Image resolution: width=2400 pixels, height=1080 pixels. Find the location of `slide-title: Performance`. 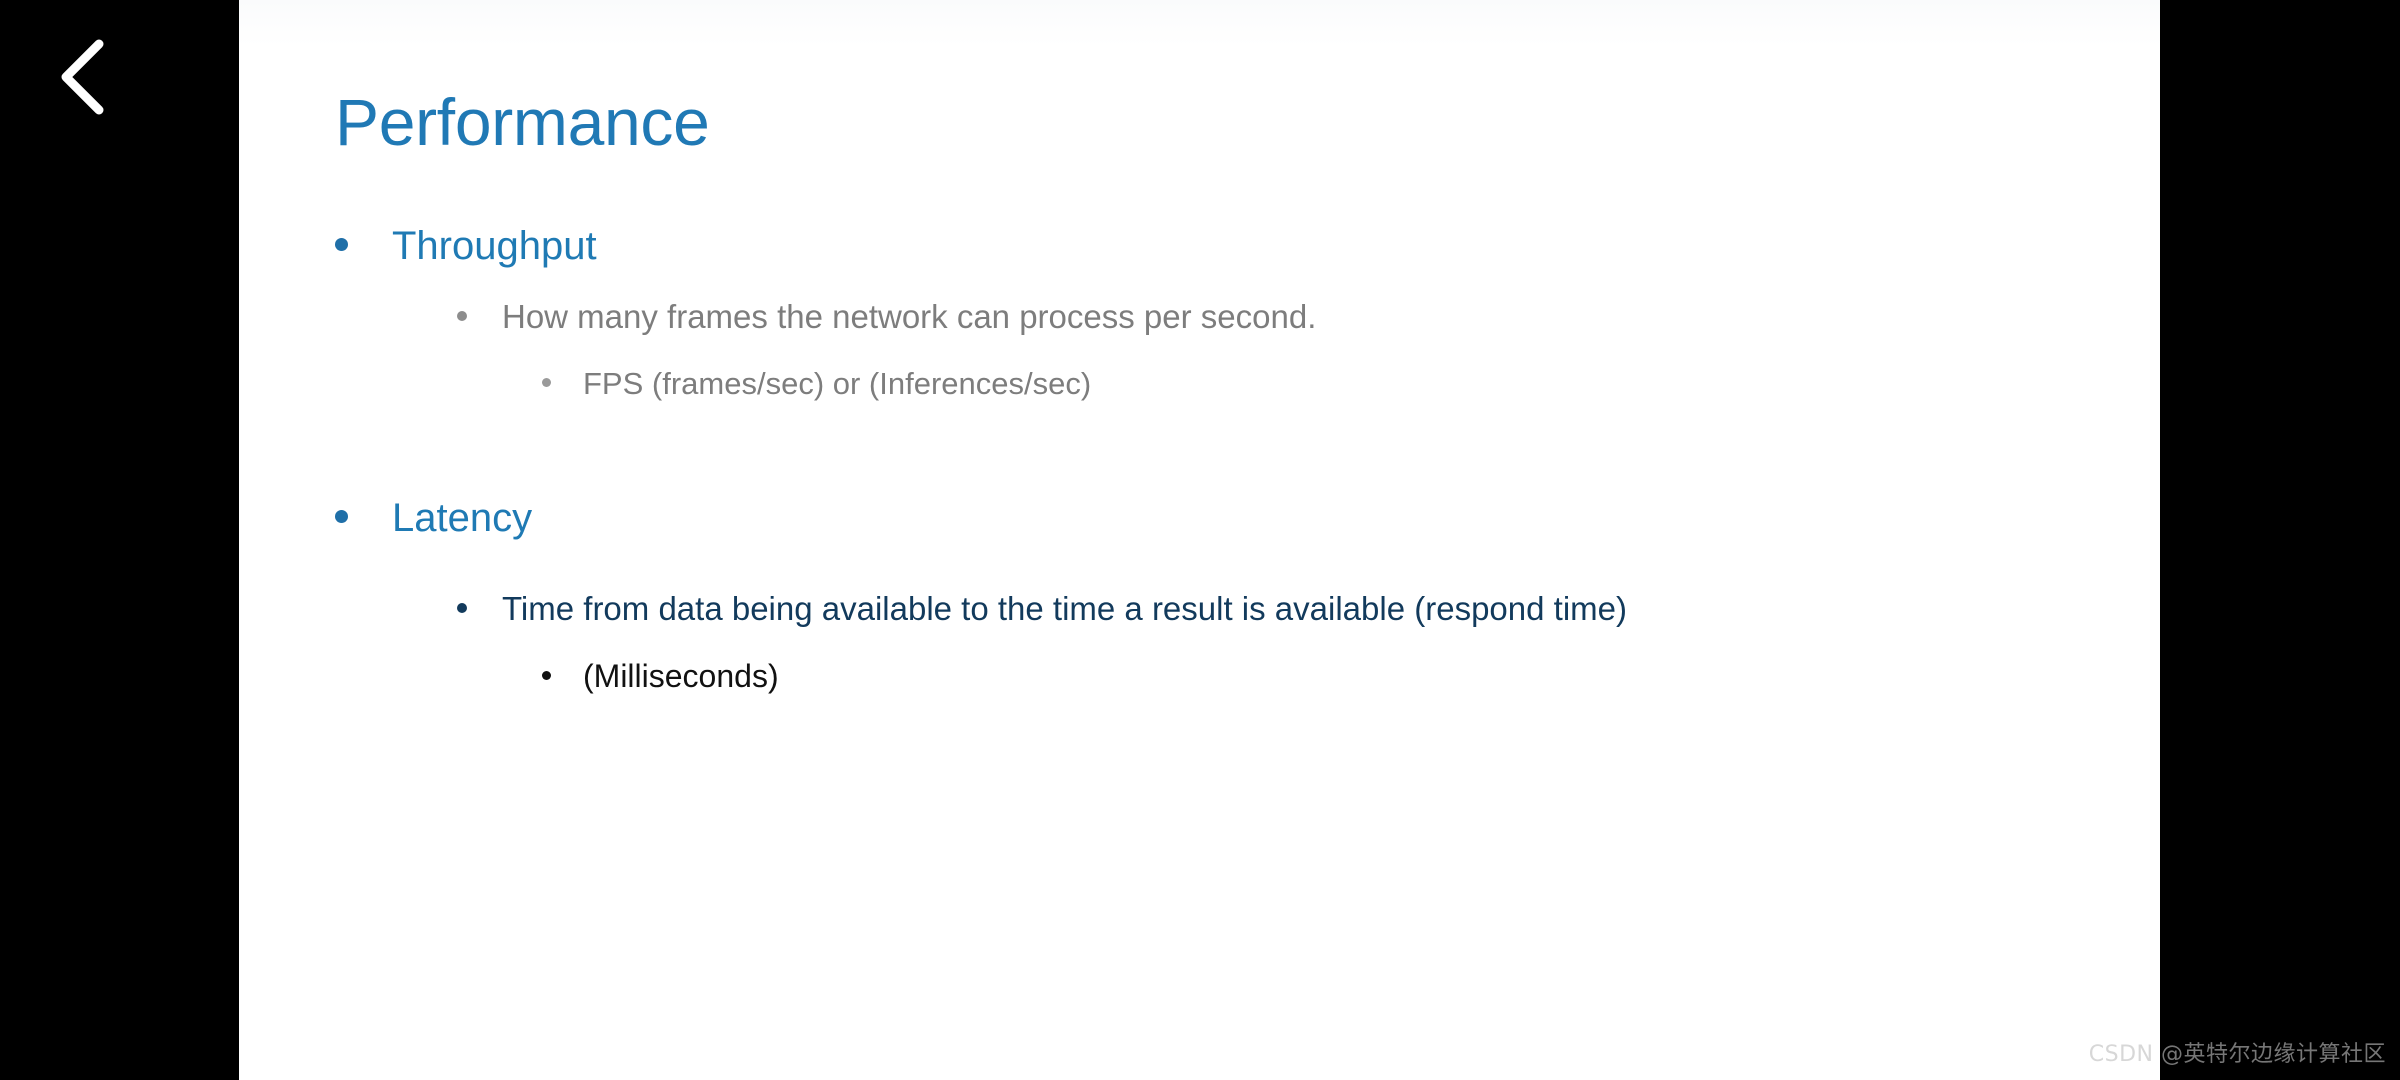

slide-title: Performance is located at coordinates (522, 122).